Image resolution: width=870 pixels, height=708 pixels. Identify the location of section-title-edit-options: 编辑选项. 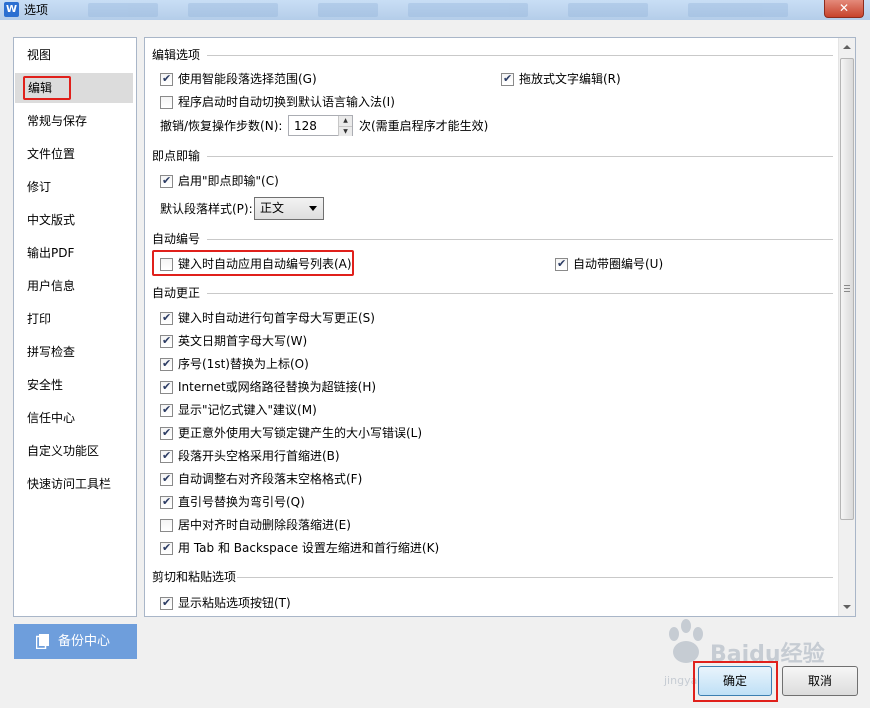
(176, 55).